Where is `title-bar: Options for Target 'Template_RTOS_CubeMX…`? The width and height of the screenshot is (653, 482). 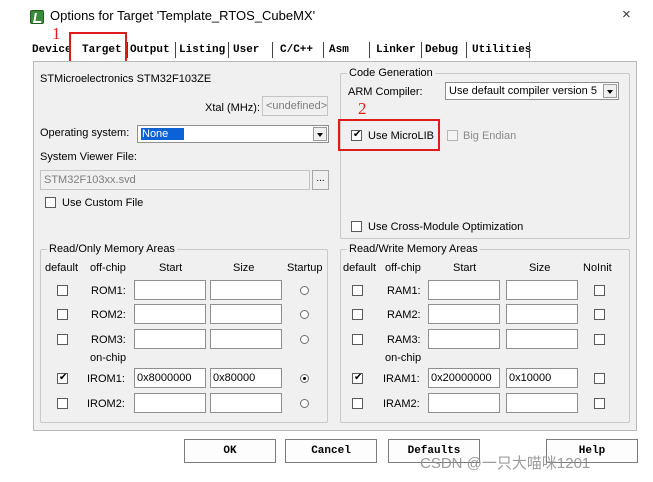
title-bar: Options for Target 'Template_RTOS_CubeMX… is located at coordinates (326, 17).